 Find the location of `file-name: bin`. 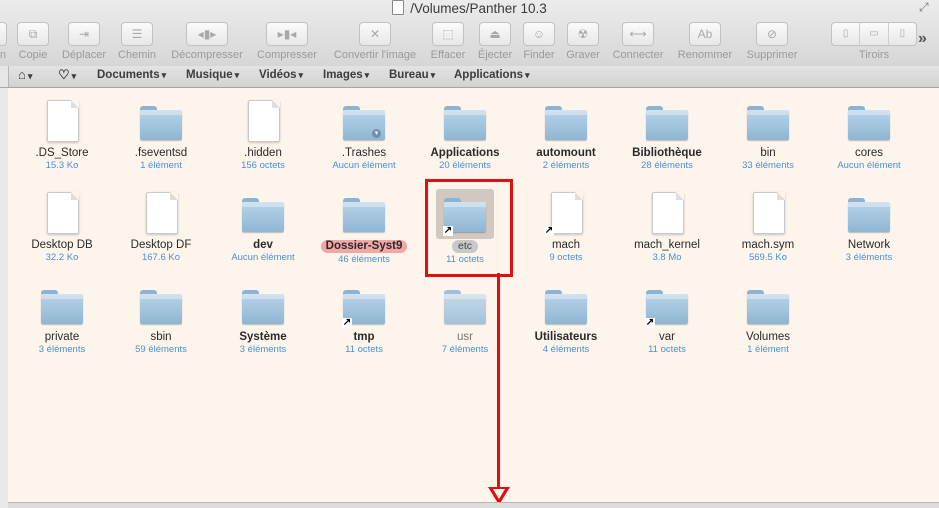

file-name: bin is located at coordinates (768, 153).